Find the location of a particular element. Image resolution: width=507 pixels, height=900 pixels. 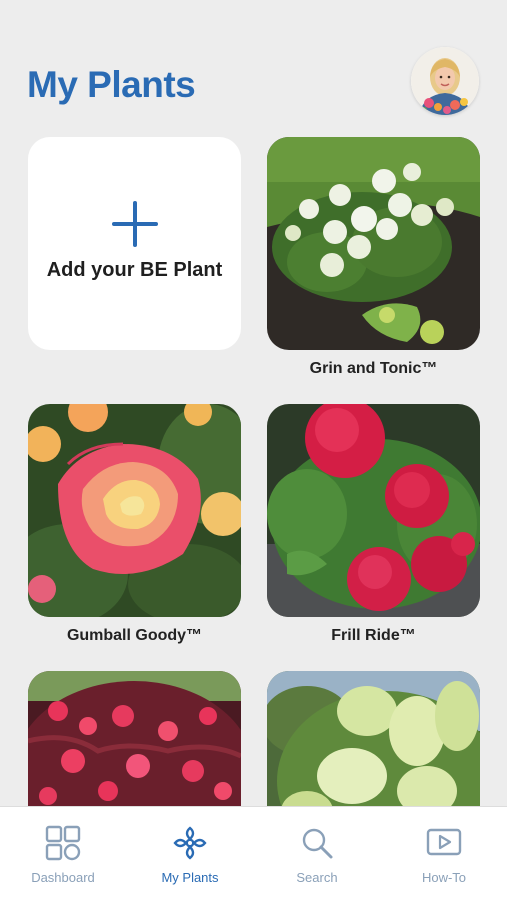

plus-icon is located at coordinates (135, 224).